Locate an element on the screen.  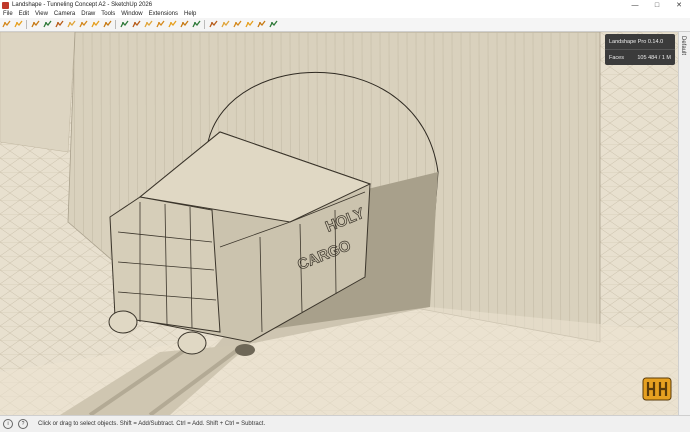
path-tool-icon is located at coordinates (83, 25).